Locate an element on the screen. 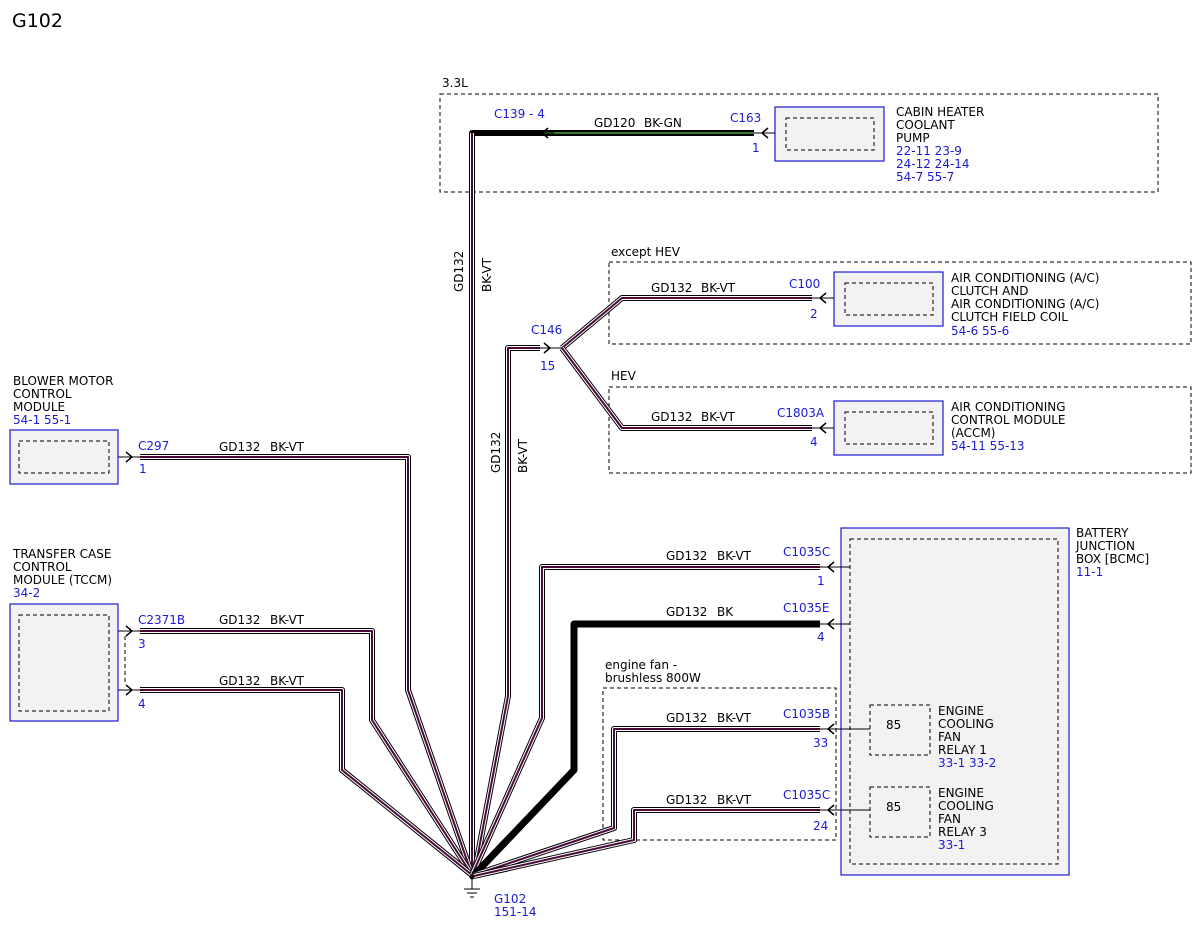 The width and height of the screenshot is (1200, 927). tccm-label-1: TRANSFER CASE is located at coordinates (61, 554).